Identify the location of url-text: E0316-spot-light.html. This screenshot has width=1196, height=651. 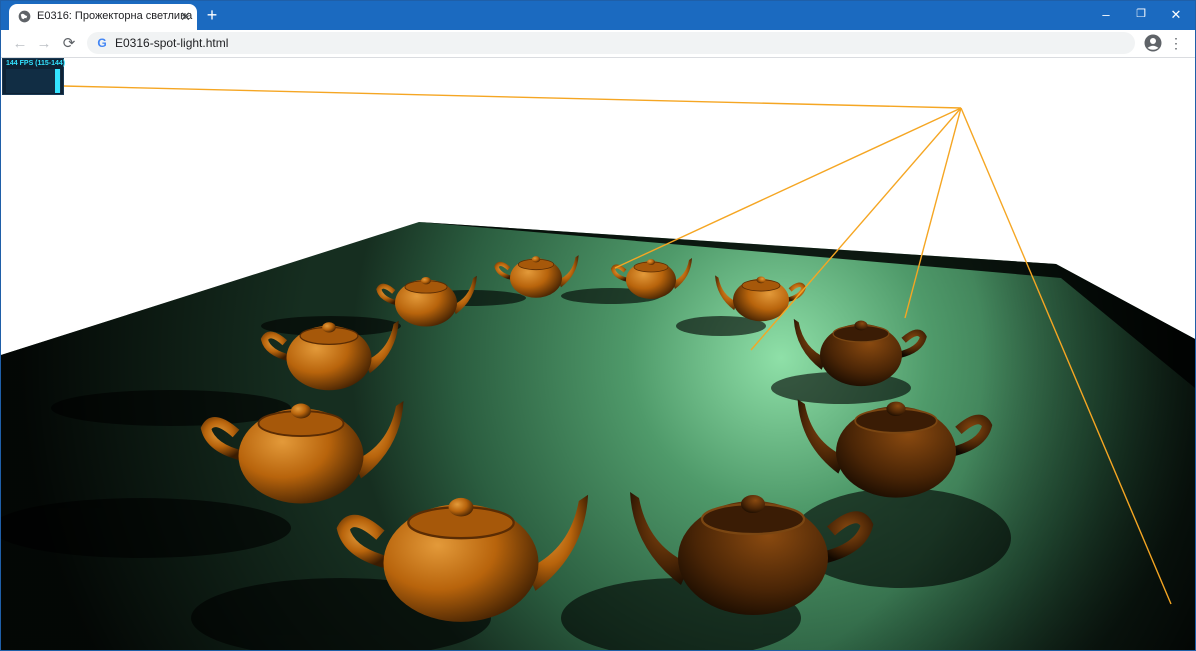
(171, 43).